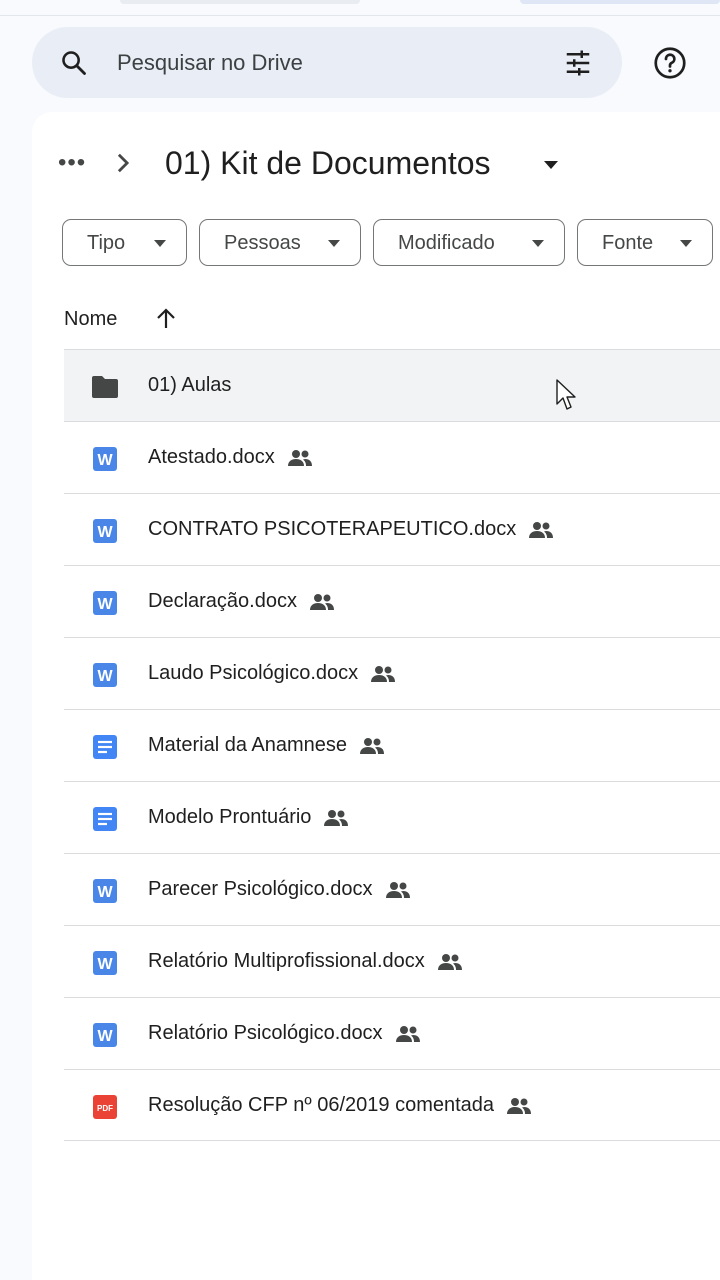 The width and height of the screenshot is (720, 1280). I want to click on file-row: PDF Resolução CFP nº 06/2019 comentada, so click(392, 1105).